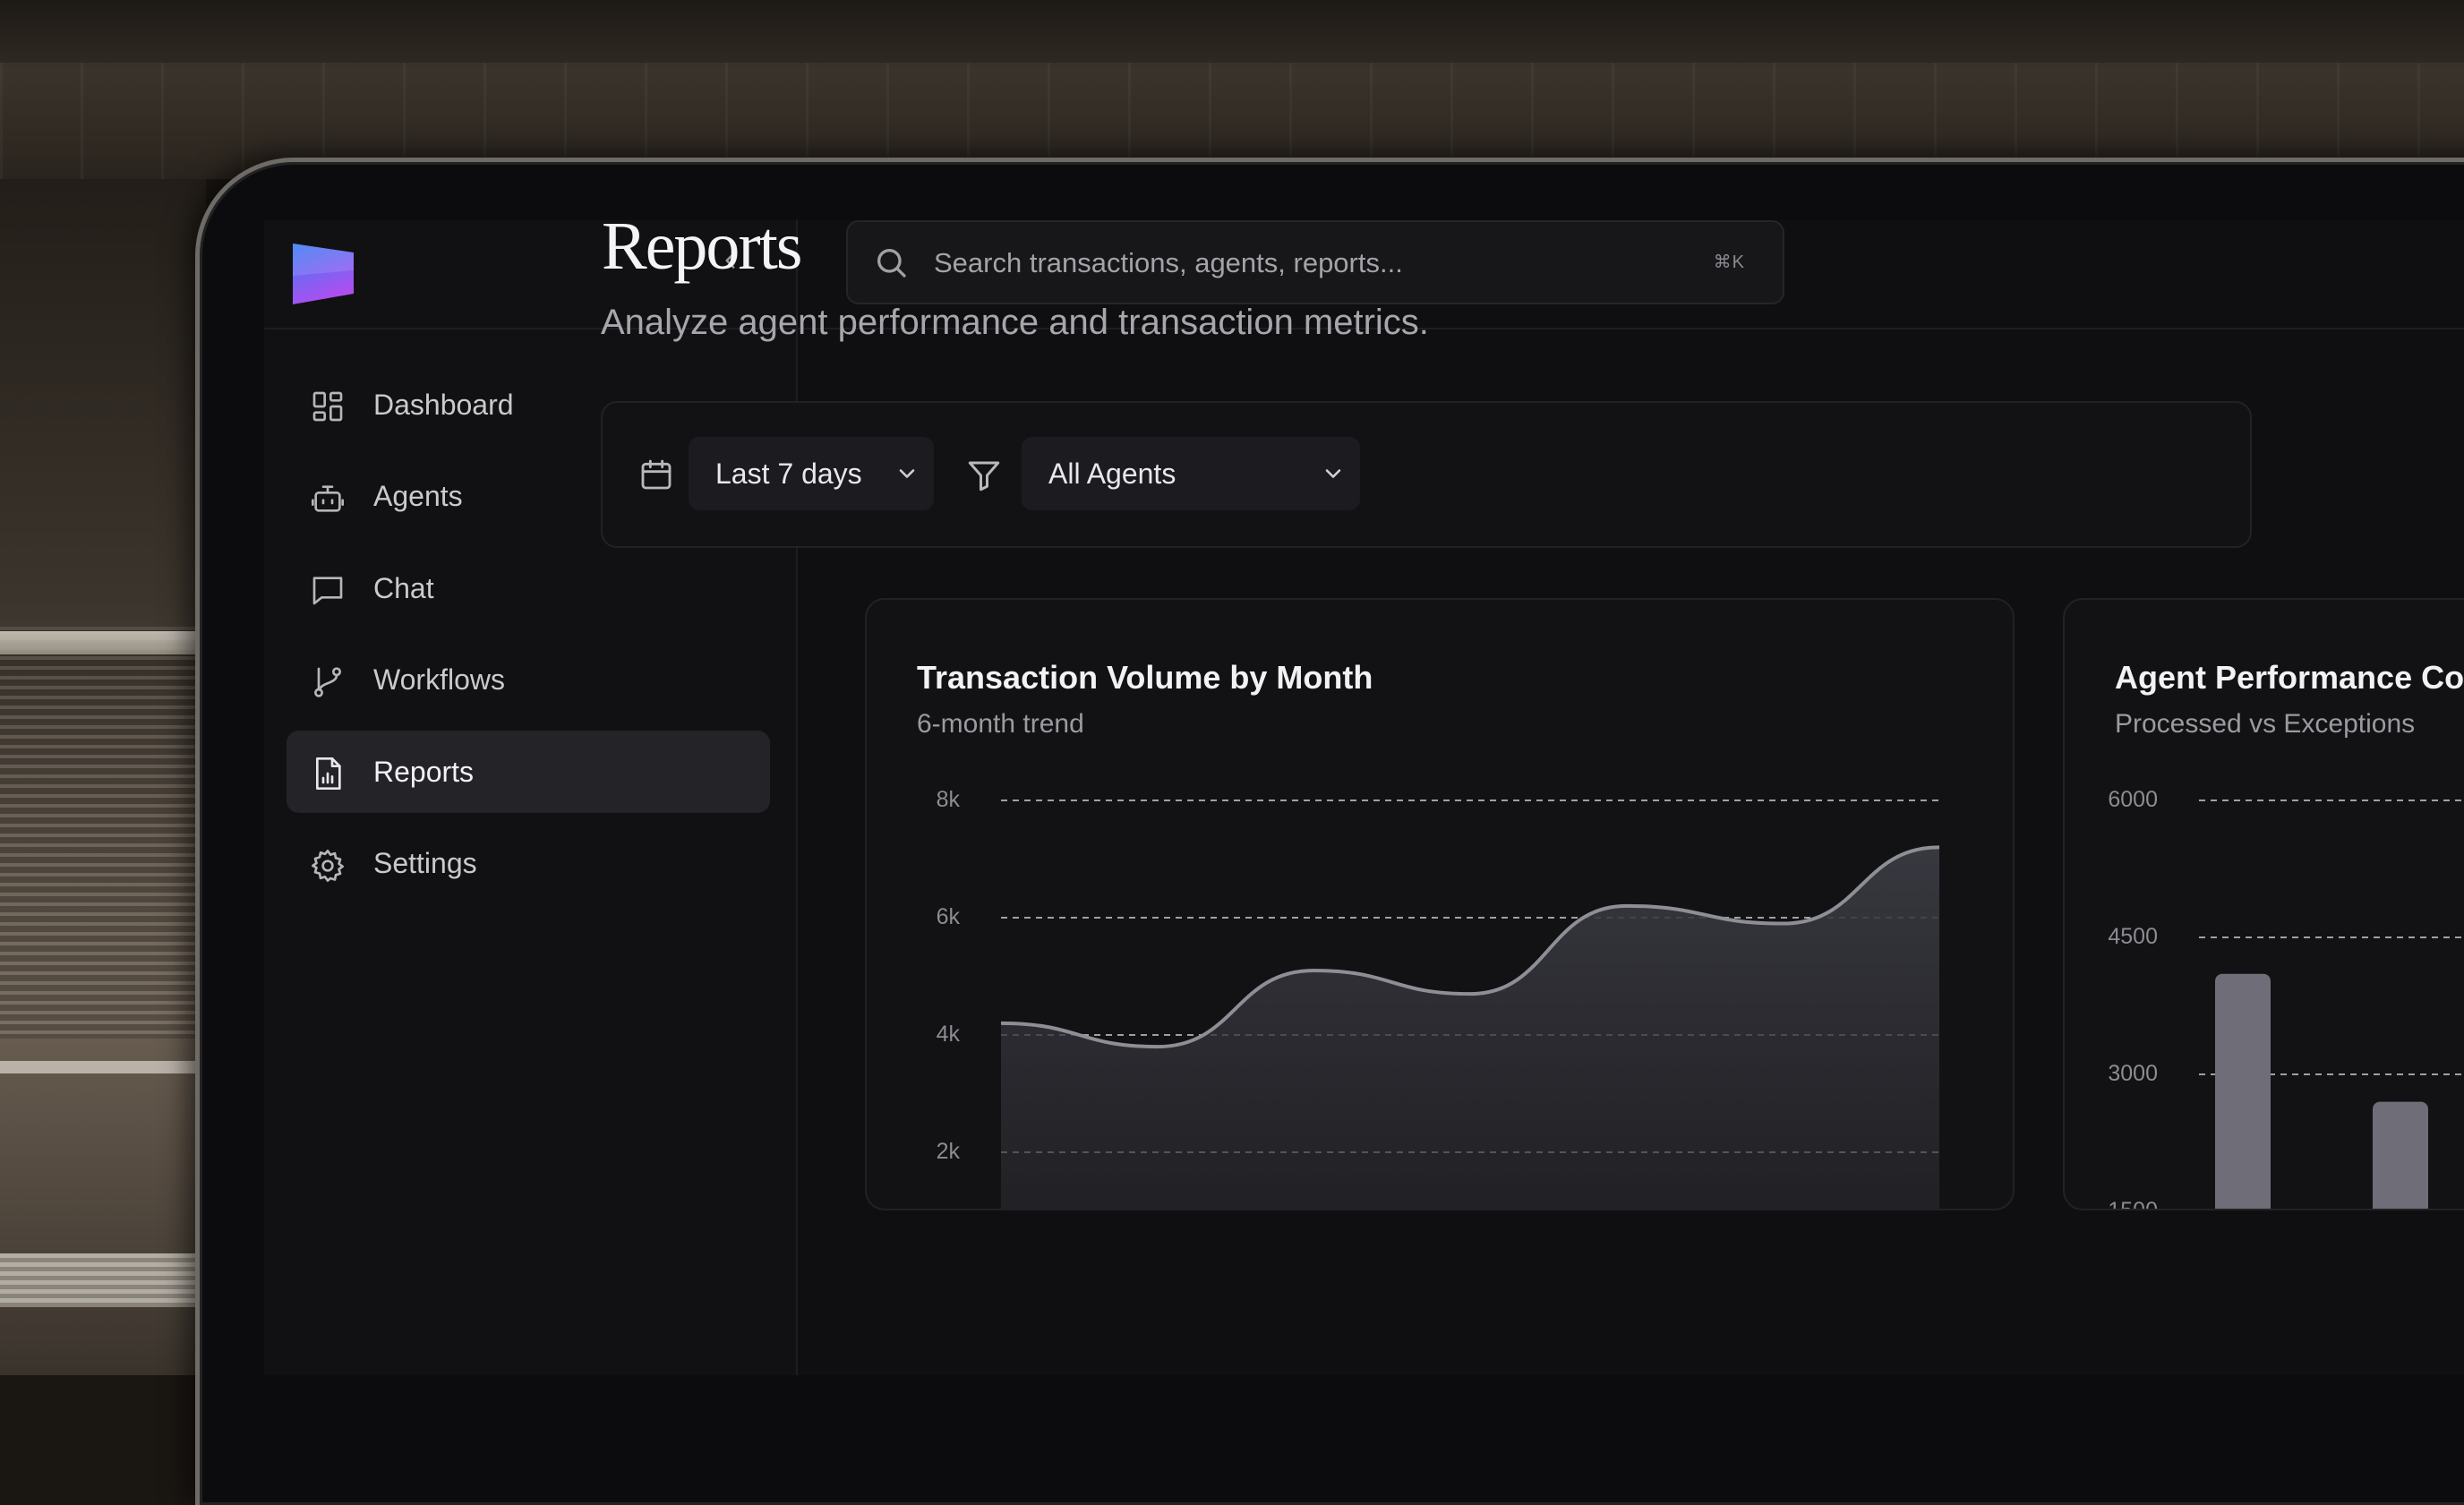  Describe the element at coordinates (328, 590) in the screenshot. I see `chat-bubble-icon` at that location.